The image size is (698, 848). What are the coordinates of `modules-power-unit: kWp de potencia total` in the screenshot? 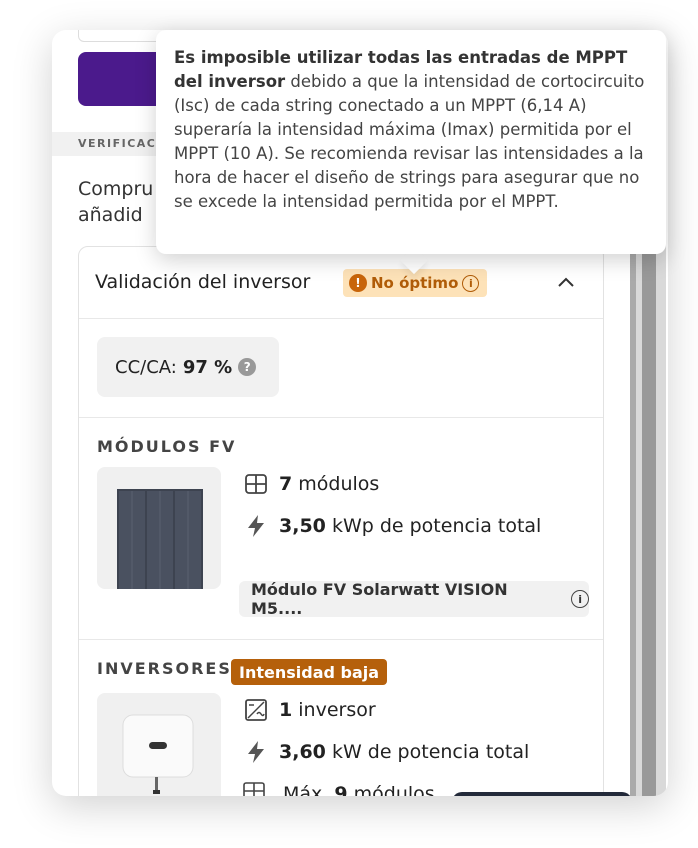 It's located at (436, 526).